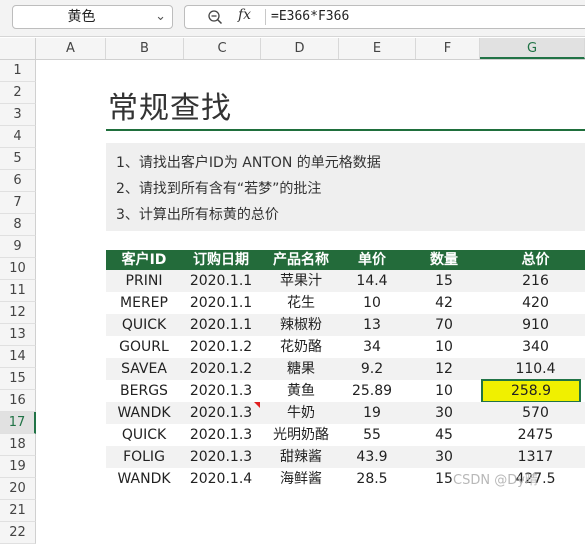 The height and width of the screenshot is (544, 585). Describe the element at coordinates (535, 457) in the screenshot. I see `cell-total-price: 1317` at that location.